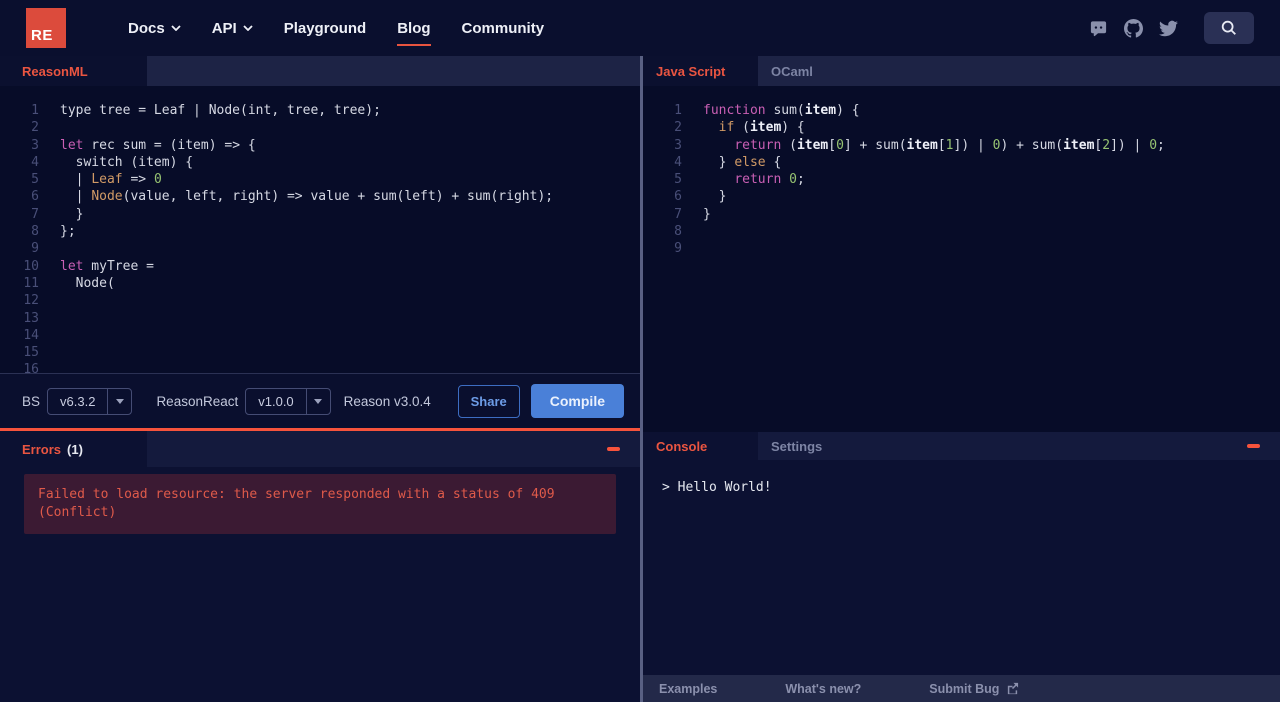 This screenshot has height=702, width=1280. I want to click on whats-new-link: What's new?, so click(823, 689).